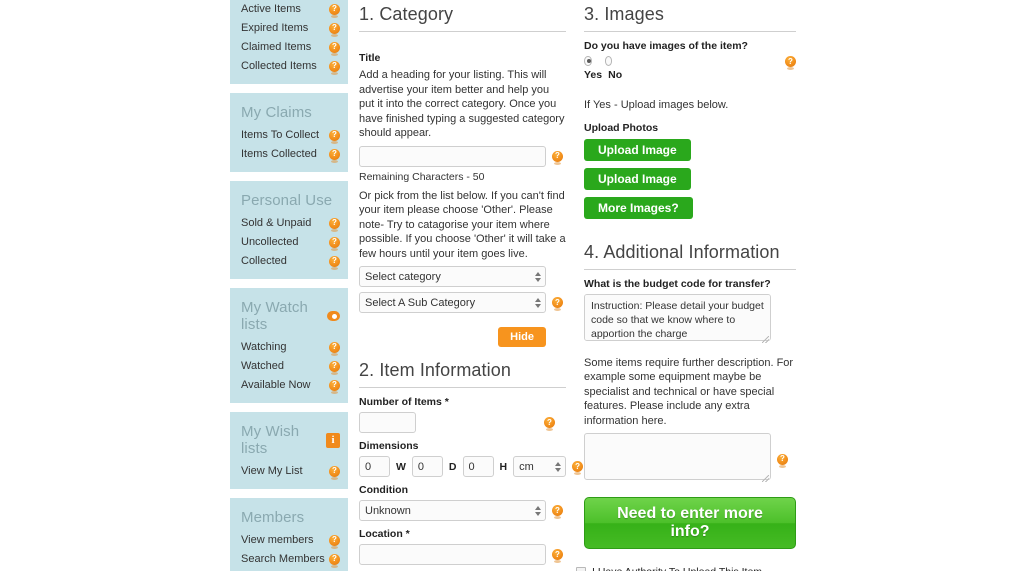  I want to click on location-label-text: Location, so click(381, 534).